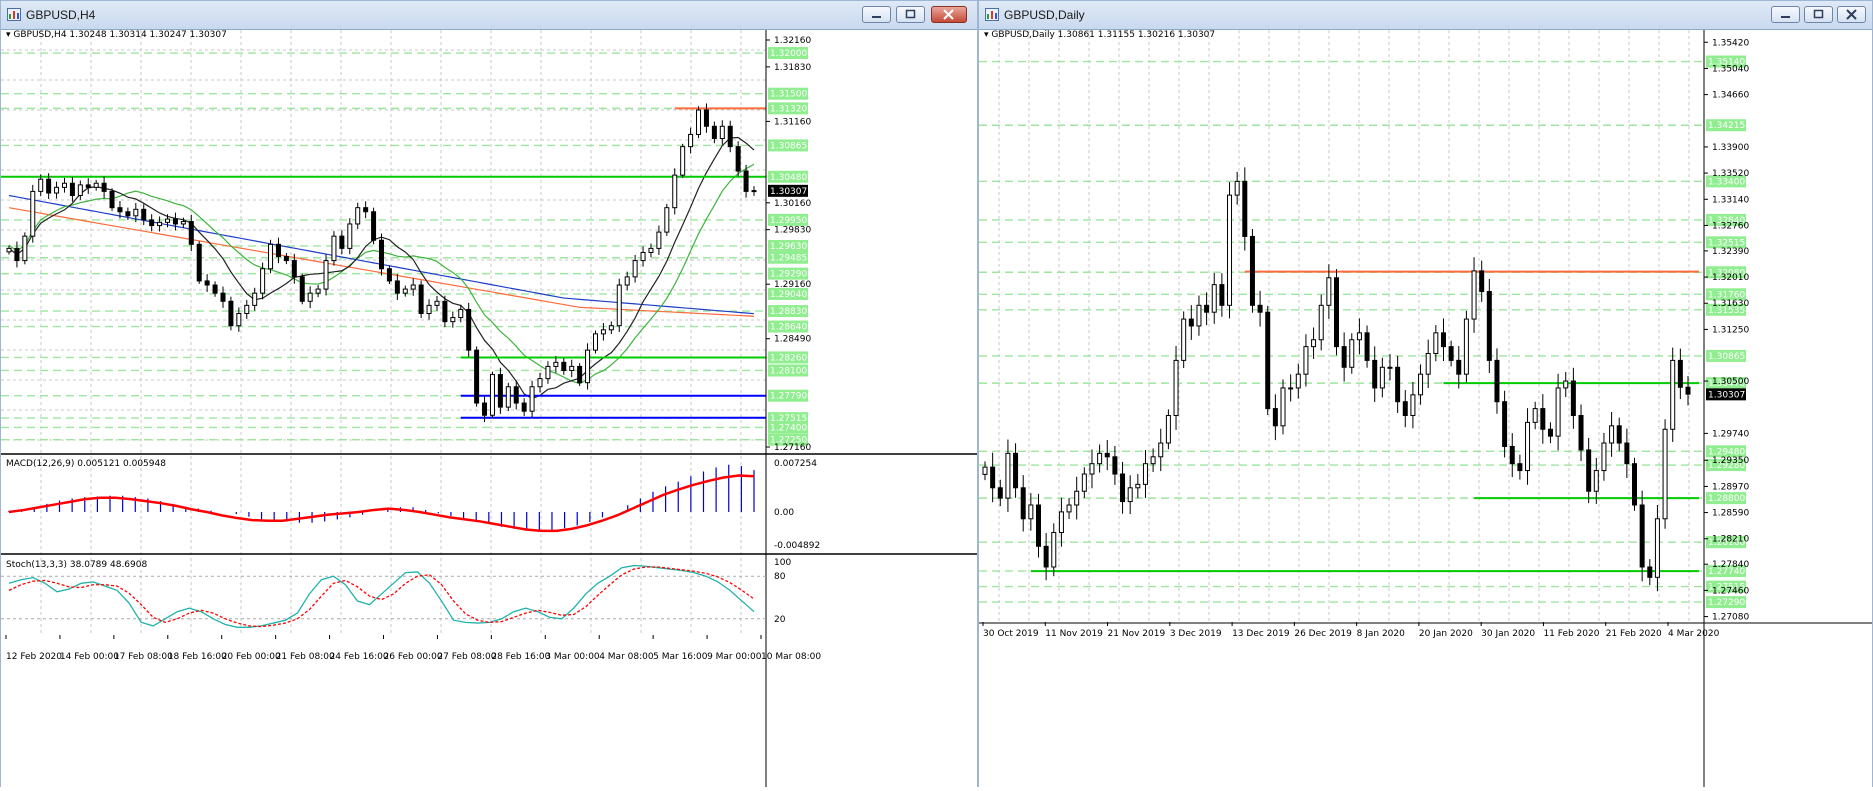 This screenshot has height=791, width=1873. What do you see at coordinates (1074, 634) in the screenshot?
I see `time-tick-label: 11 Nov 2019` at bounding box center [1074, 634].